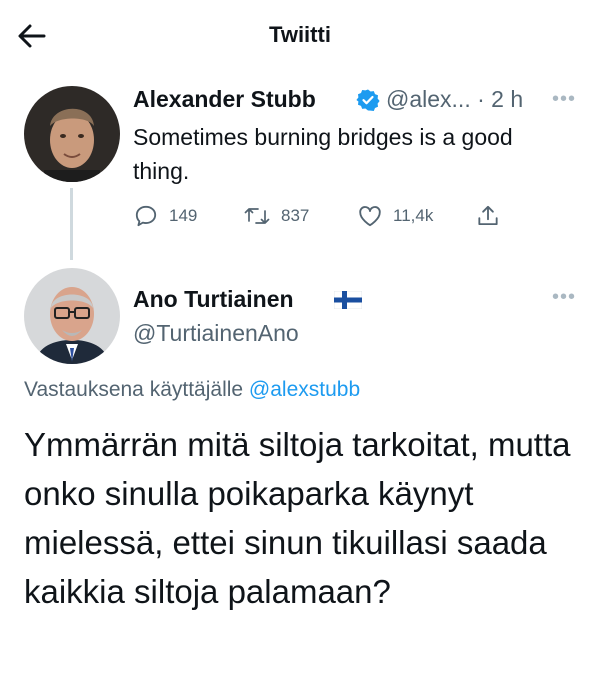 This screenshot has width=600, height=685. What do you see at coordinates (134, 389) in the screenshot?
I see `replying-to-label: Vastauksena käyttäjälle` at bounding box center [134, 389].